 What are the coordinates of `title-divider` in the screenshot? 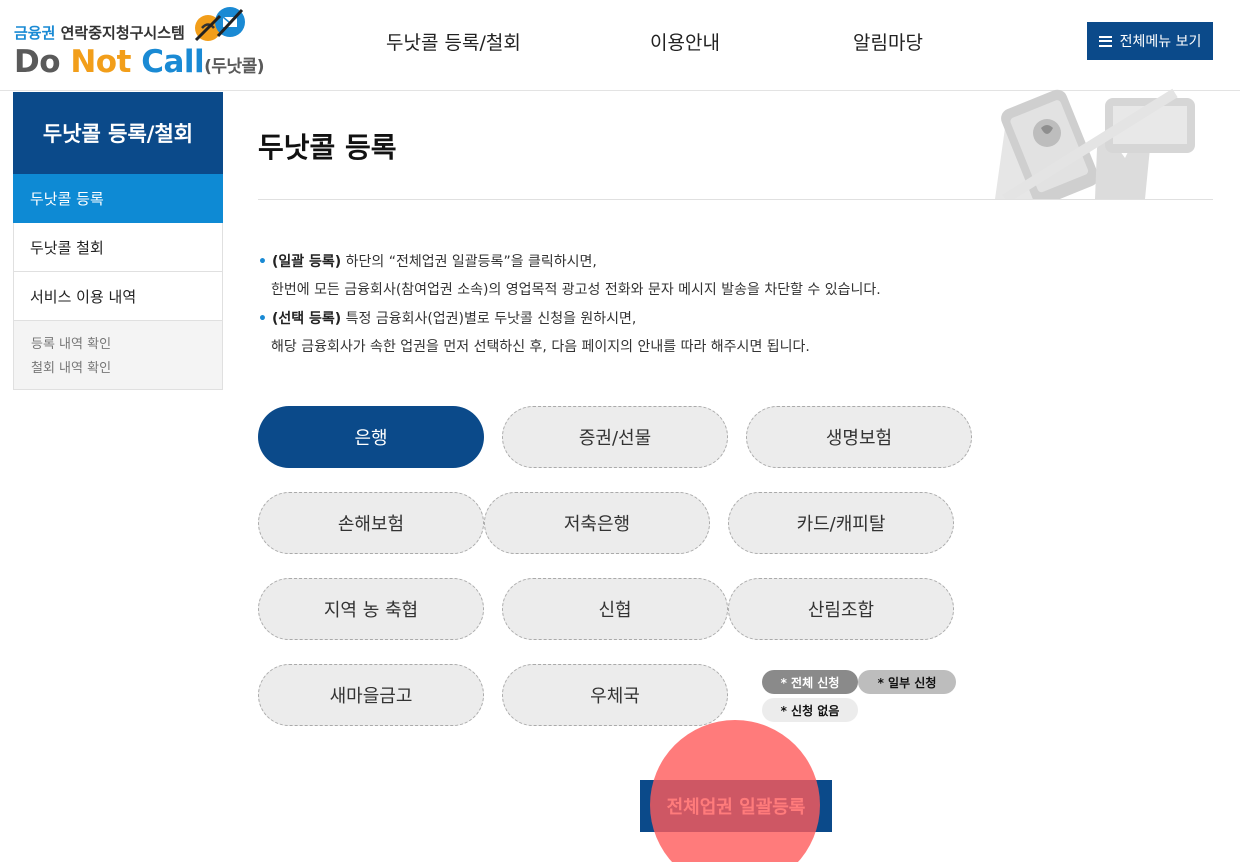 It's located at (735, 199).